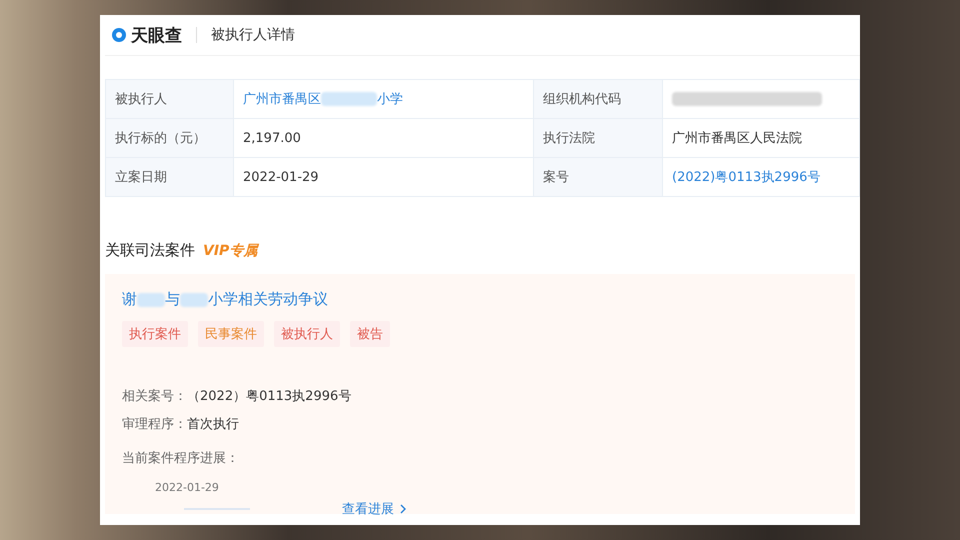 This screenshot has width=960, height=540. What do you see at coordinates (213, 424) in the screenshot?
I see `field-value: 首次执行` at bounding box center [213, 424].